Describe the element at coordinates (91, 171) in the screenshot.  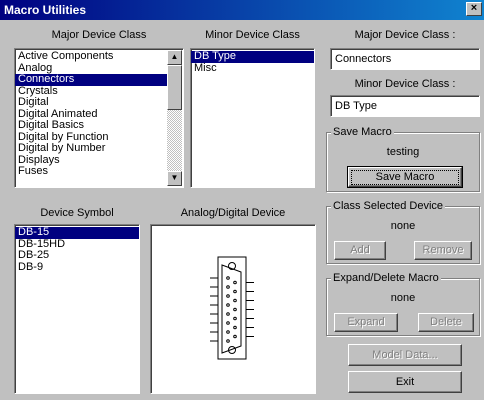
I see `list-item: Fuses` at that location.